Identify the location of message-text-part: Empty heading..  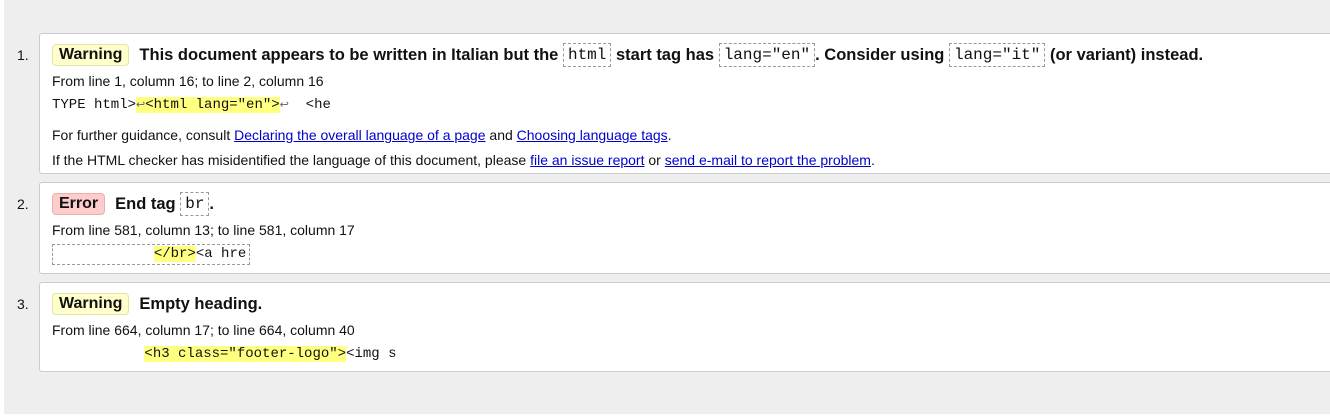
(201, 304).